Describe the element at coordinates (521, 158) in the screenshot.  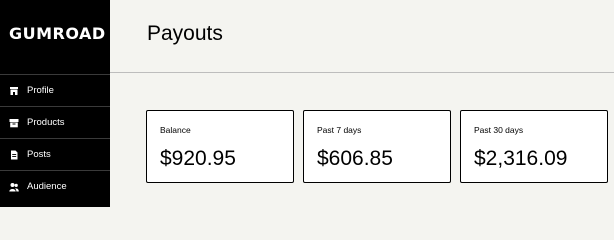
I see `card-value: $2,316.09` at that location.